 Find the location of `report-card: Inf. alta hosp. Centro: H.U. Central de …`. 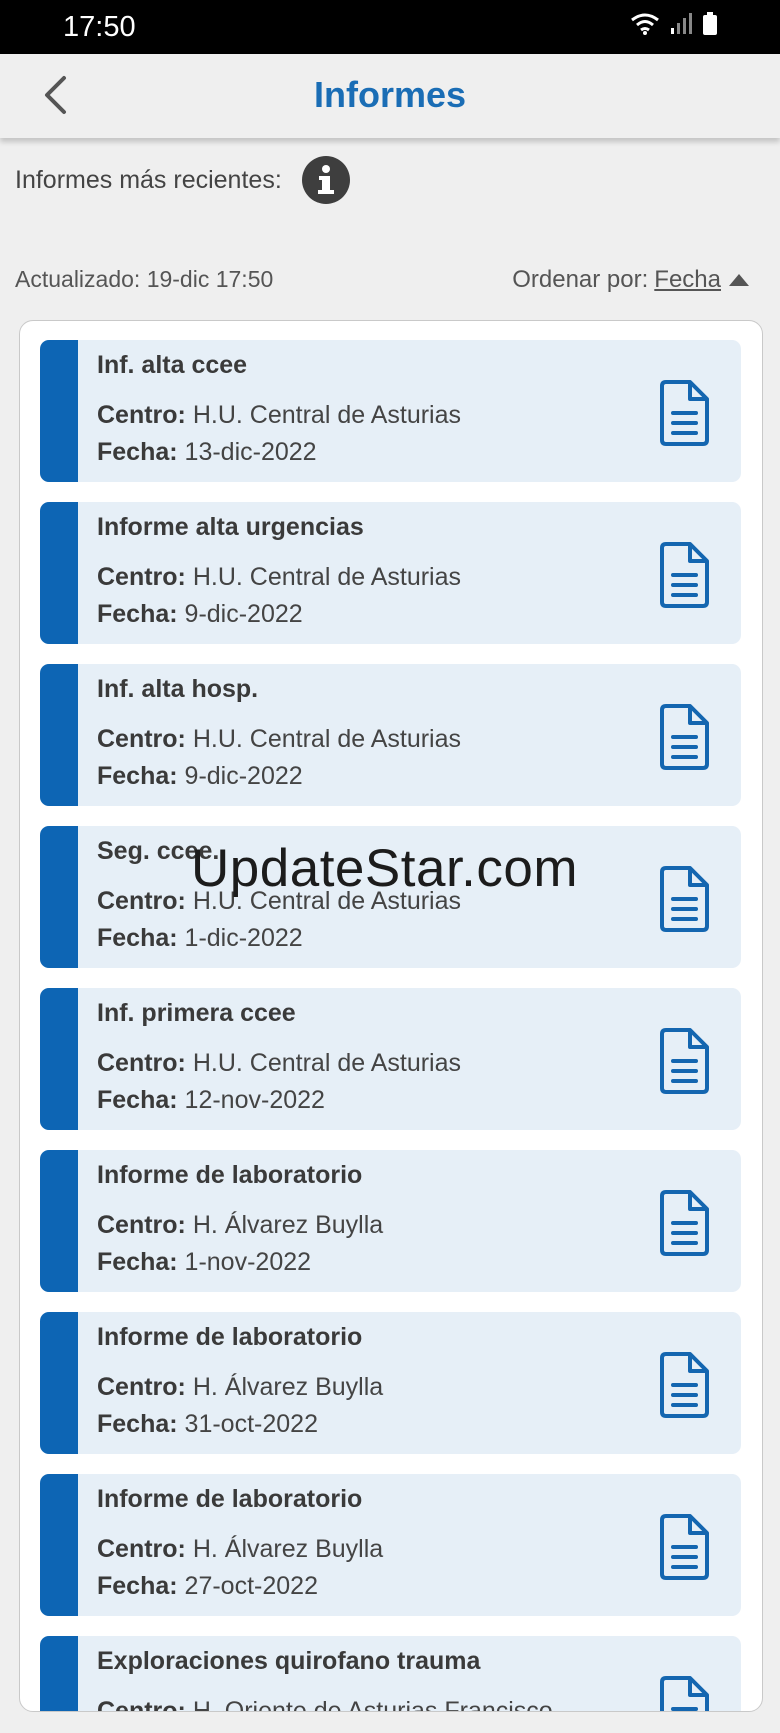

report-card: Inf. alta hosp. Centro: H.U. Central de … is located at coordinates (390, 735).